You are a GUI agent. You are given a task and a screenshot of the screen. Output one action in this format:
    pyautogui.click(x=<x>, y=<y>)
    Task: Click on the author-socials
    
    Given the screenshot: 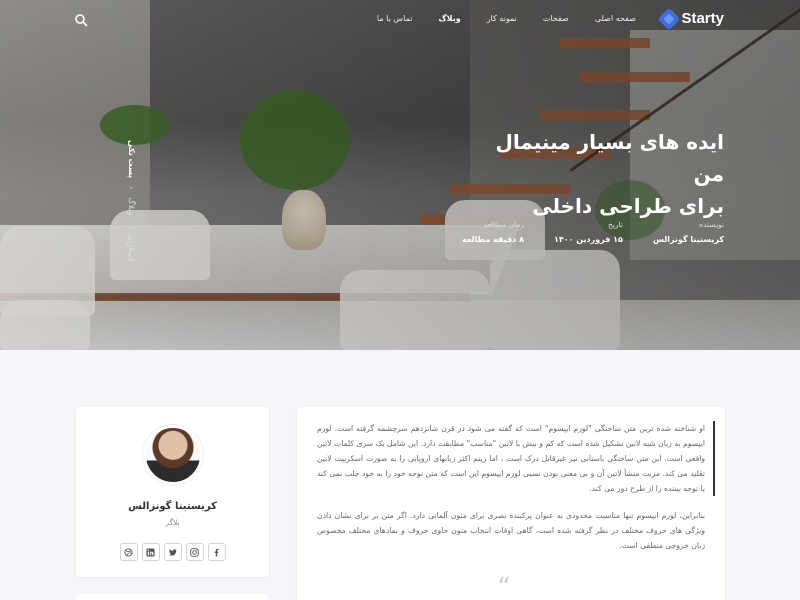 What is the action you would take?
    pyautogui.click(x=172, y=552)
    